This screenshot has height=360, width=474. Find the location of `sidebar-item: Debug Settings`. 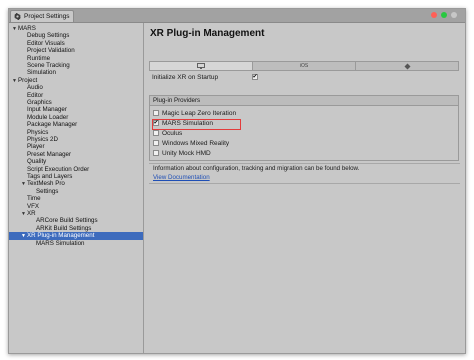

sidebar-item: Debug Settings is located at coordinates (76, 35).